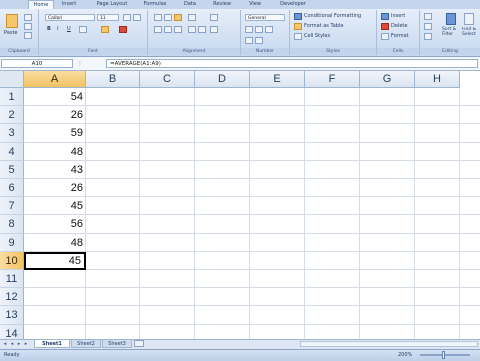 The width and height of the screenshot is (480, 361). Describe the element at coordinates (12, 97) in the screenshot. I see `row-header-1: 1` at that location.